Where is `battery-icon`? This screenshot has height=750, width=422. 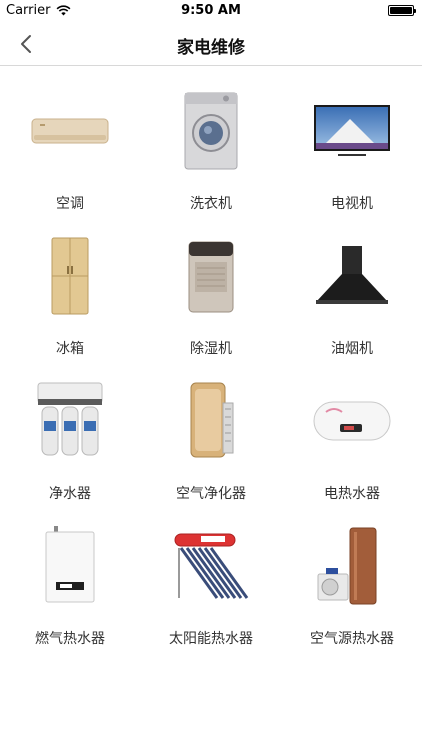
battery-icon is located at coordinates (402, 10).